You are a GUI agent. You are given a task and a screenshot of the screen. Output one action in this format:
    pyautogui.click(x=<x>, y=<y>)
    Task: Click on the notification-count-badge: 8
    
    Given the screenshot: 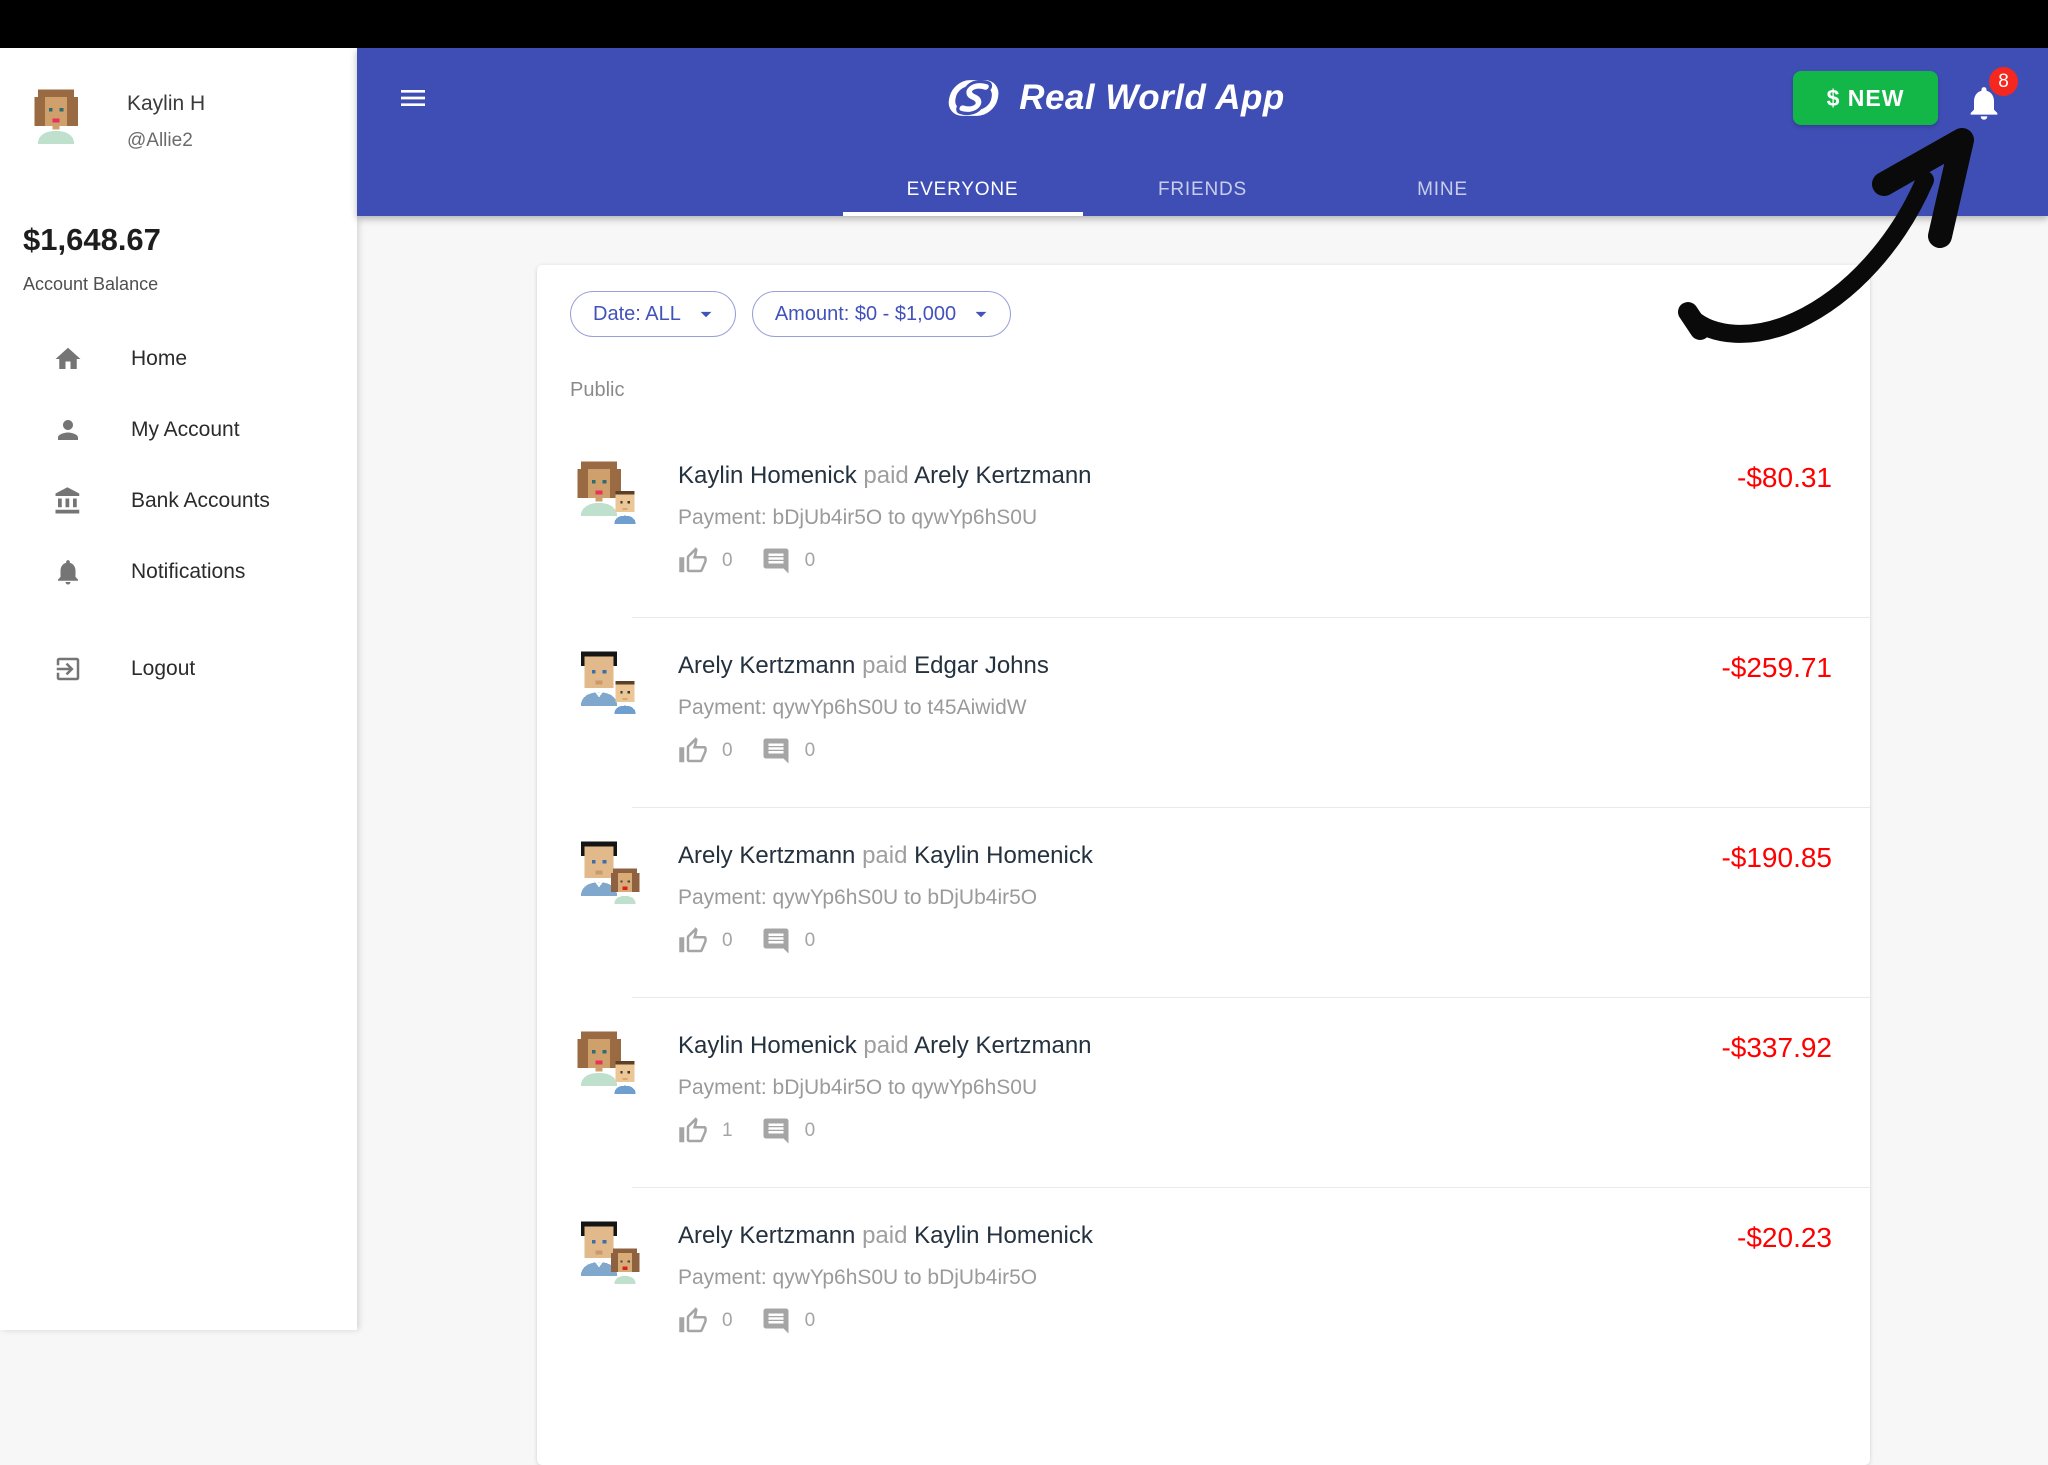 What is the action you would take?
    pyautogui.click(x=2003, y=81)
    